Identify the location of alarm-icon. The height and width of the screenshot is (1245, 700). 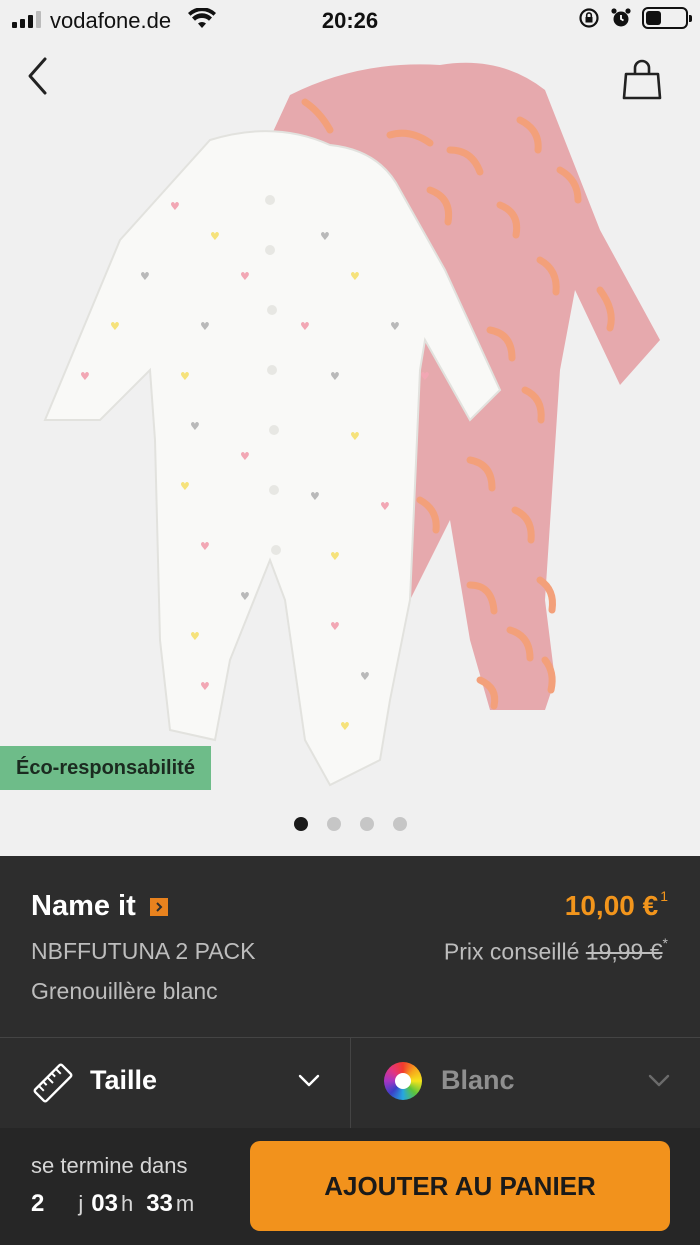
(621, 17).